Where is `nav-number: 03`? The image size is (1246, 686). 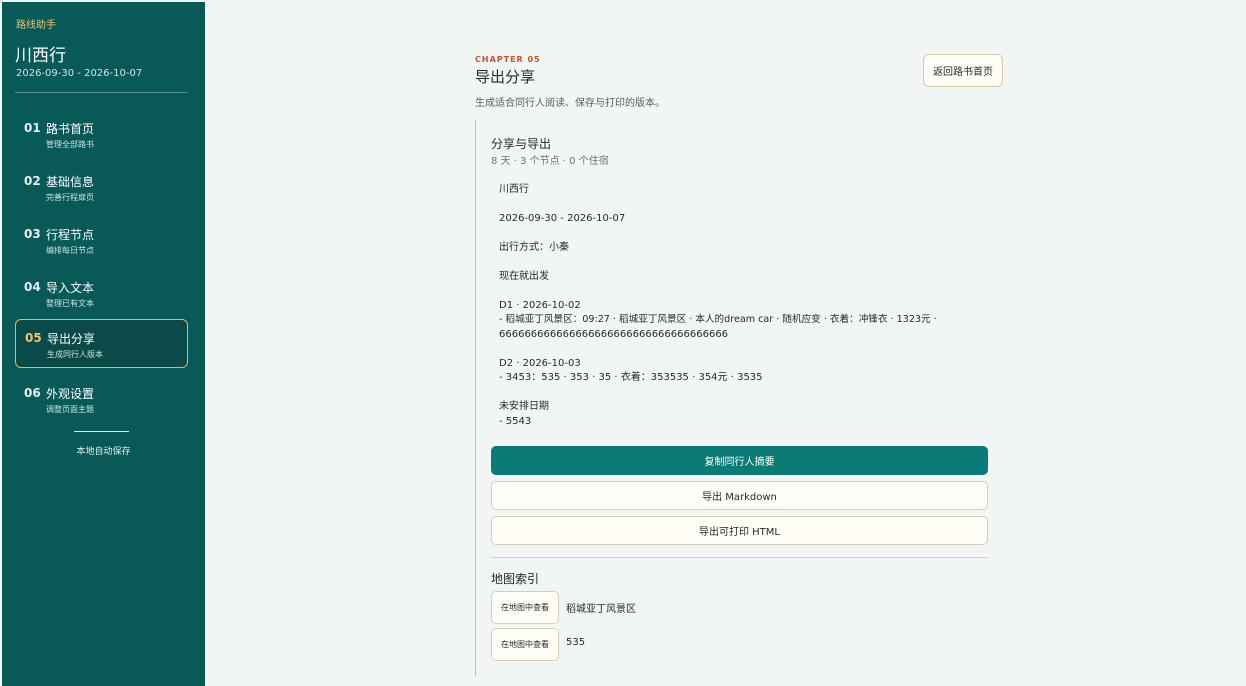
nav-number: 03 is located at coordinates (32, 234).